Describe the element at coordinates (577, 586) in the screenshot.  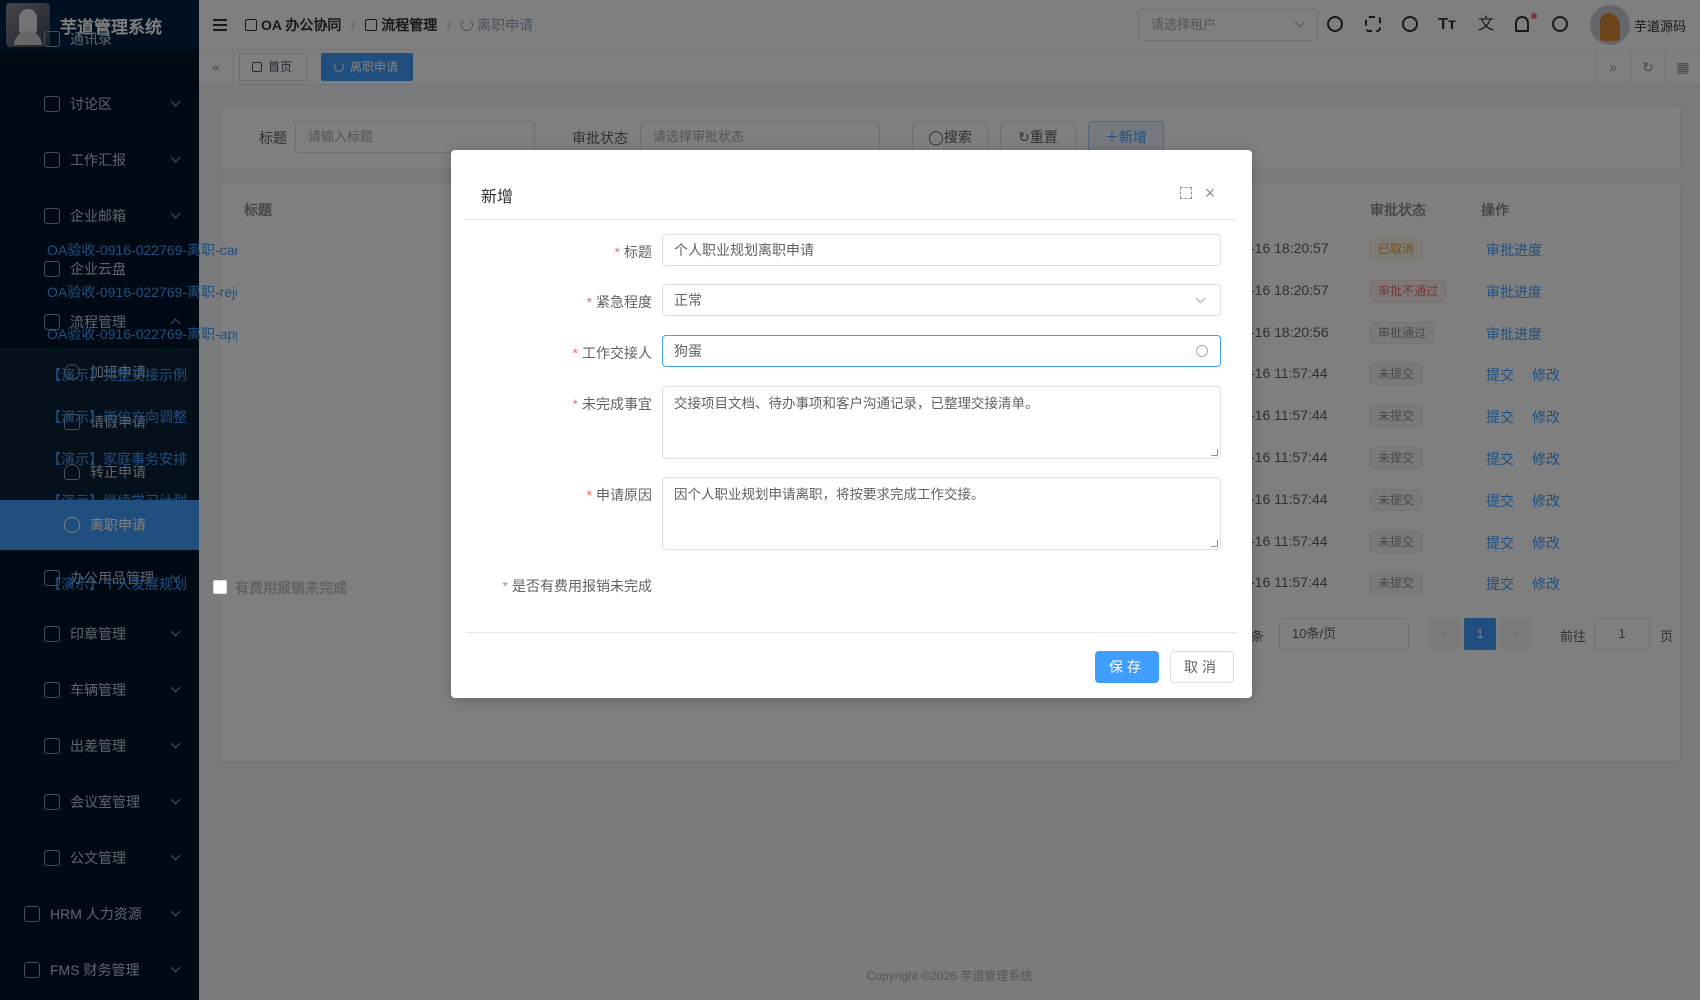
I see `field-expense-label: * 是否有费用报销未完成` at that location.